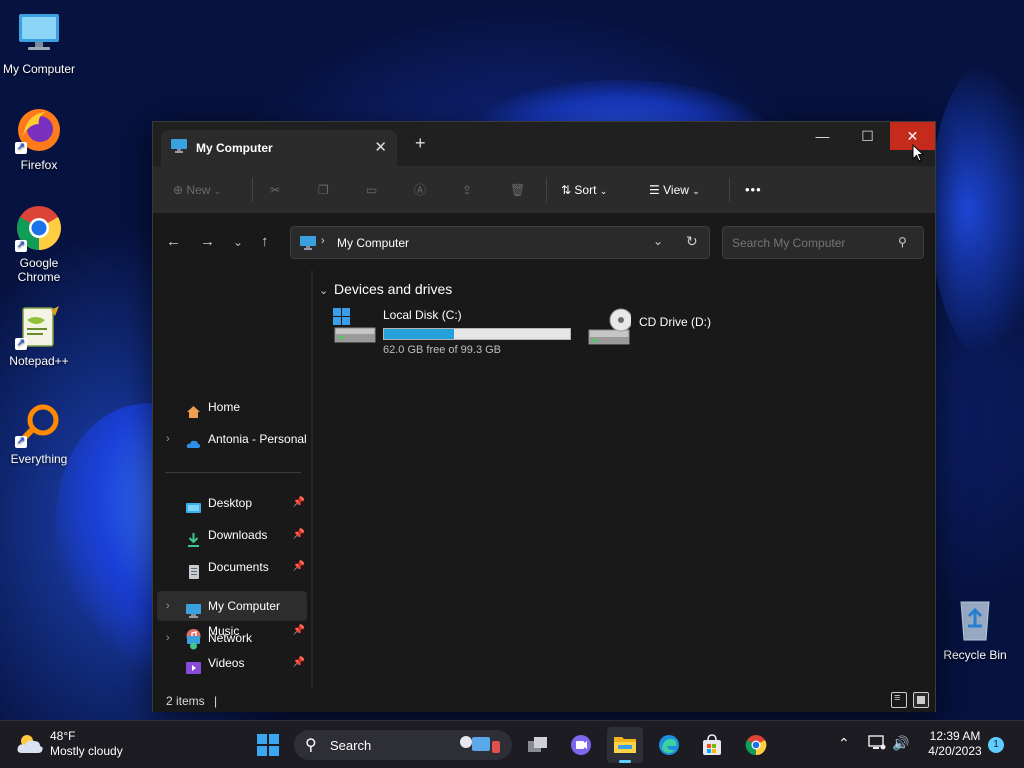 Image resolution: width=1024 pixels, height=768 pixels. What do you see at coordinates (823, 242) in the screenshot?
I see `search-input` at bounding box center [823, 242].